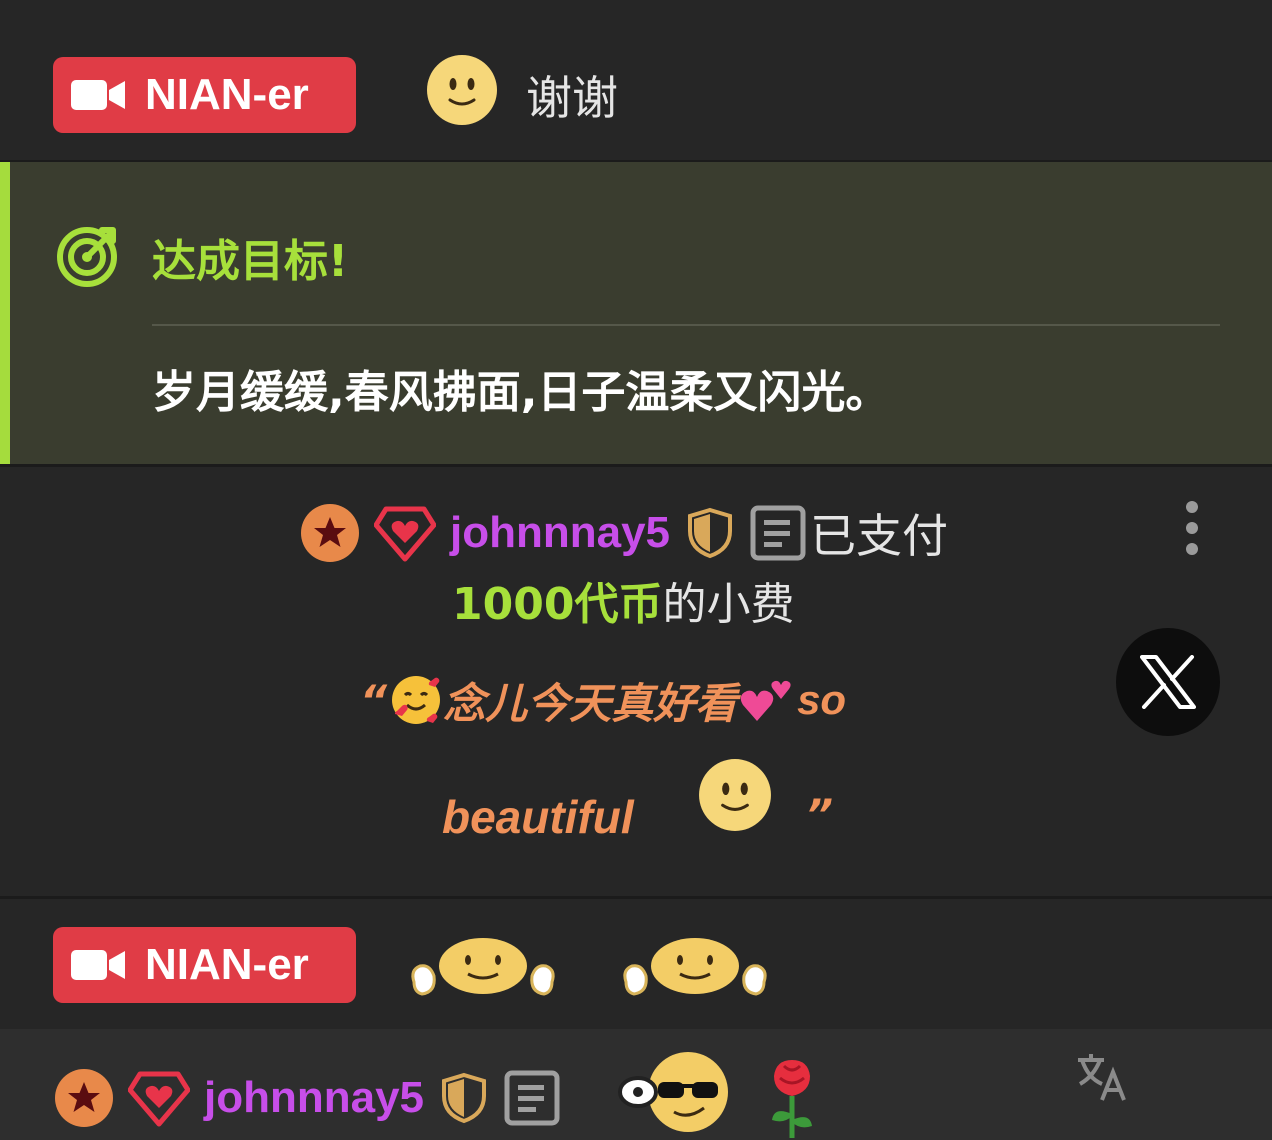 This screenshot has height=1140, width=1272. I want to click on two-hearts-emoji, so click(765, 700).